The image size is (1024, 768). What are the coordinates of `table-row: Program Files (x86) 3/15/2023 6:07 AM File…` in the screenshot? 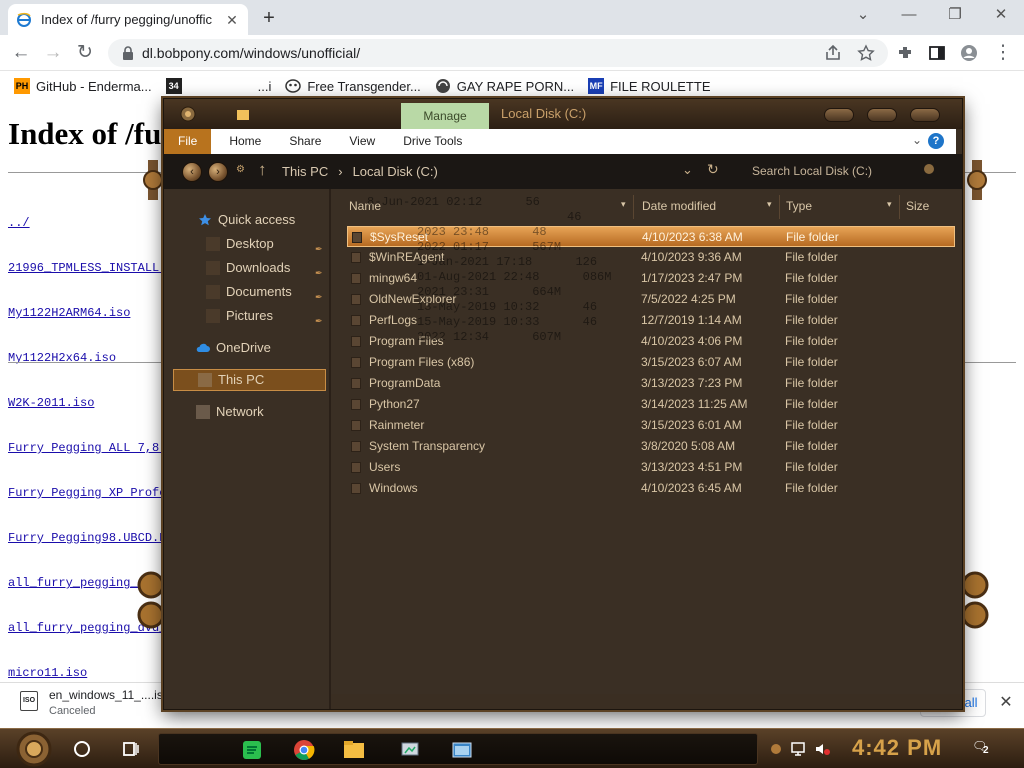 It's located at (651, 362).